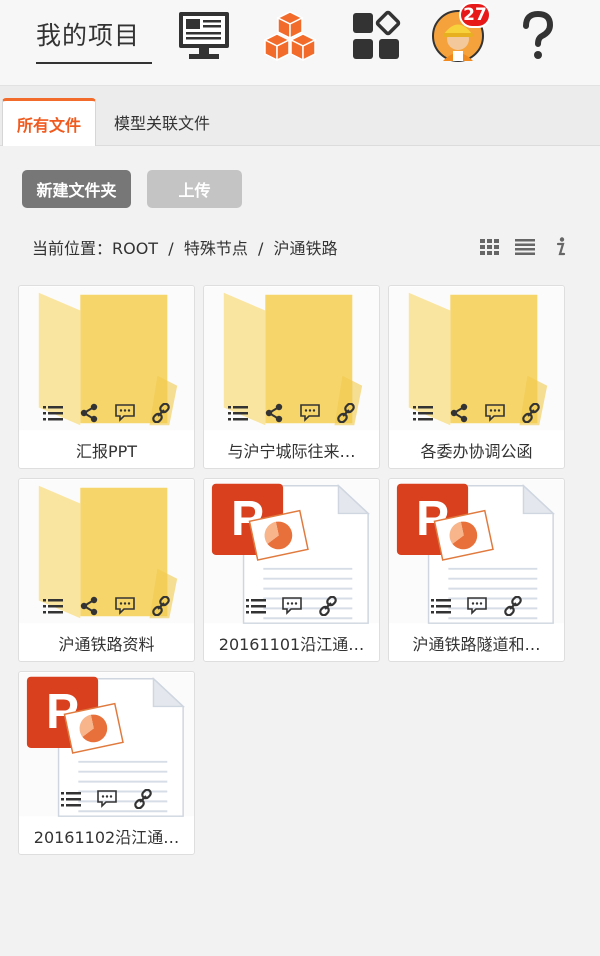  I want to click on page-title: 我的项目, so click(88, 34).